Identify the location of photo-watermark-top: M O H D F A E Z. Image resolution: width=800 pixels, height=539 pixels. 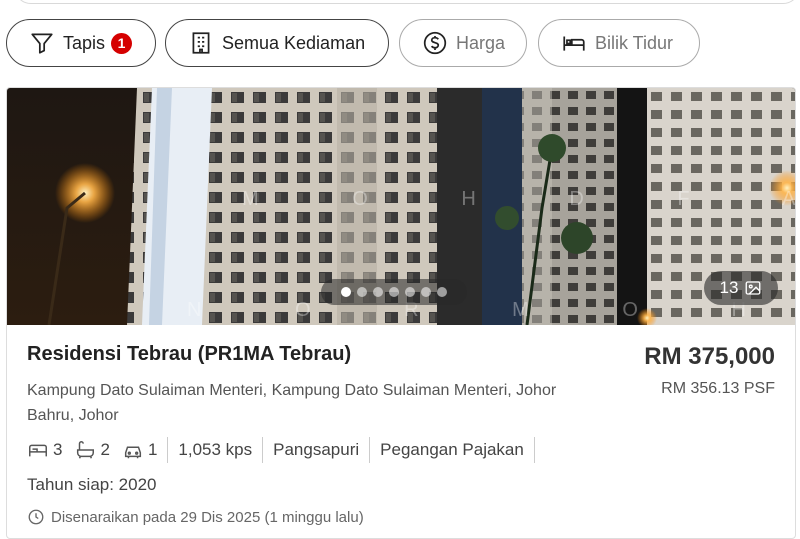
(518, 199).